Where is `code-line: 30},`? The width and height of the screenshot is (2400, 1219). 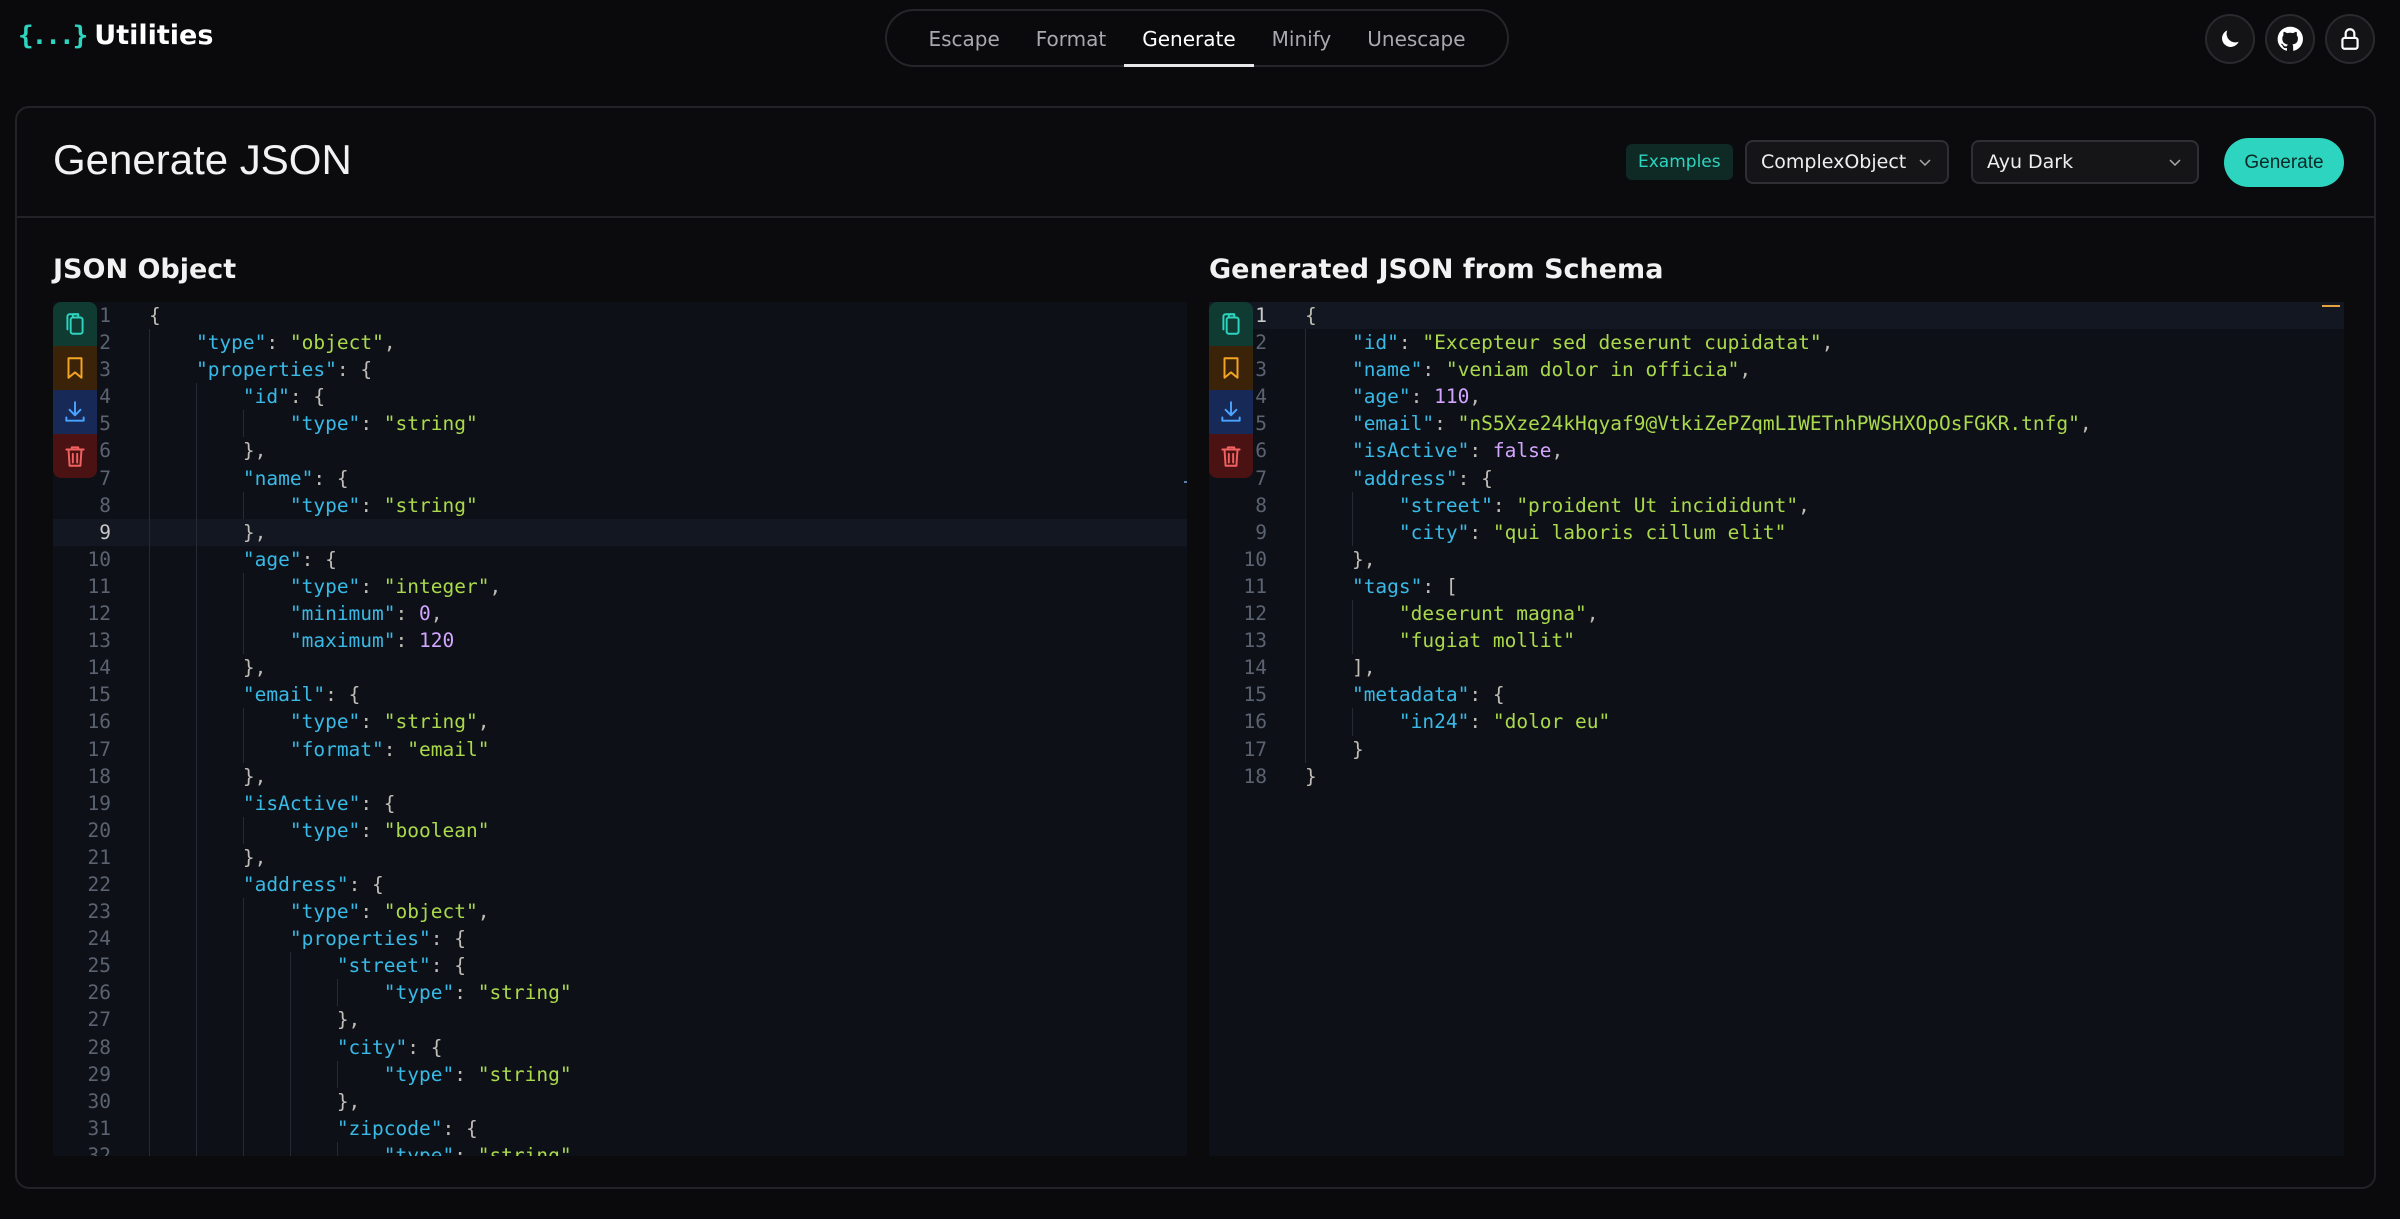
code-line: 30}, is located at coordinates (620, 1101).